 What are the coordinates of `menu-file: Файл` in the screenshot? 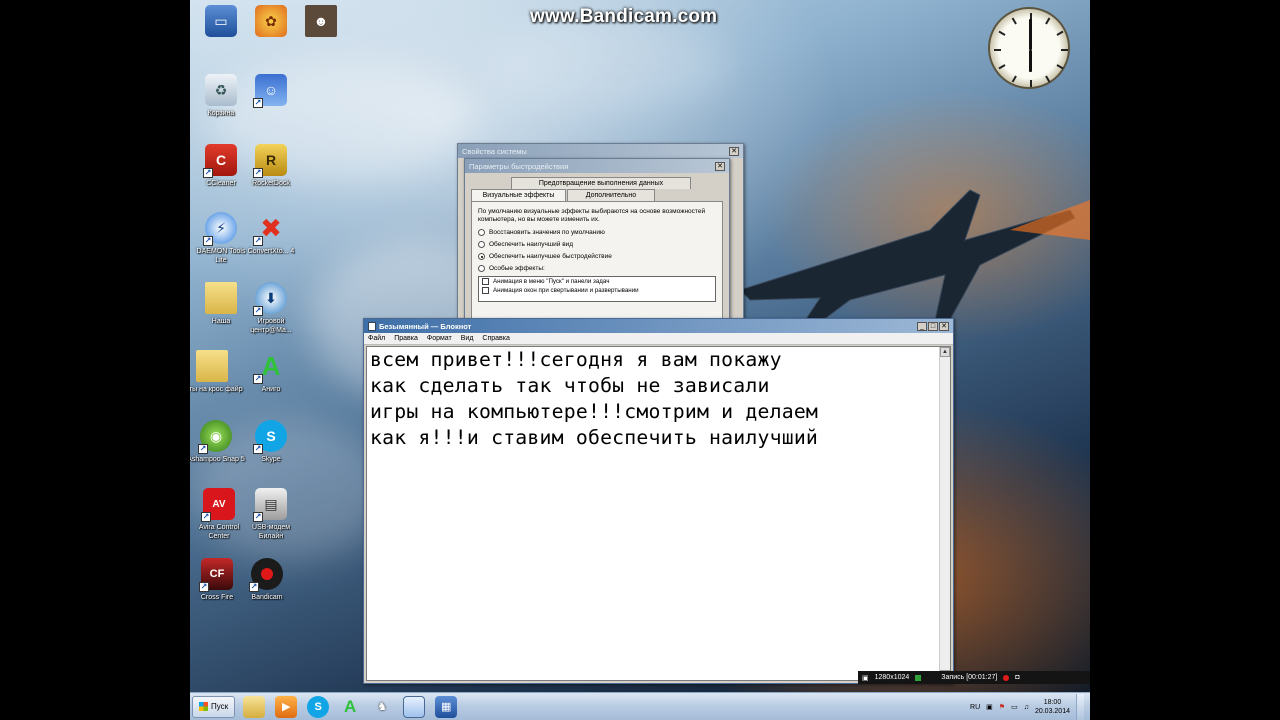 It's located at (376, 338).